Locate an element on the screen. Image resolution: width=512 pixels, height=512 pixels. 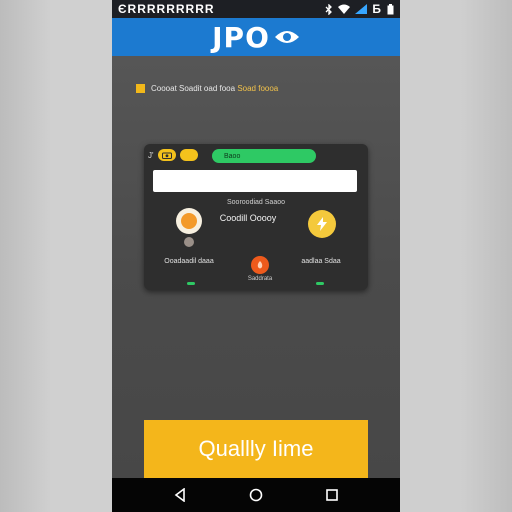
status-icons: Ƃ is located at coordinates (359, 9).